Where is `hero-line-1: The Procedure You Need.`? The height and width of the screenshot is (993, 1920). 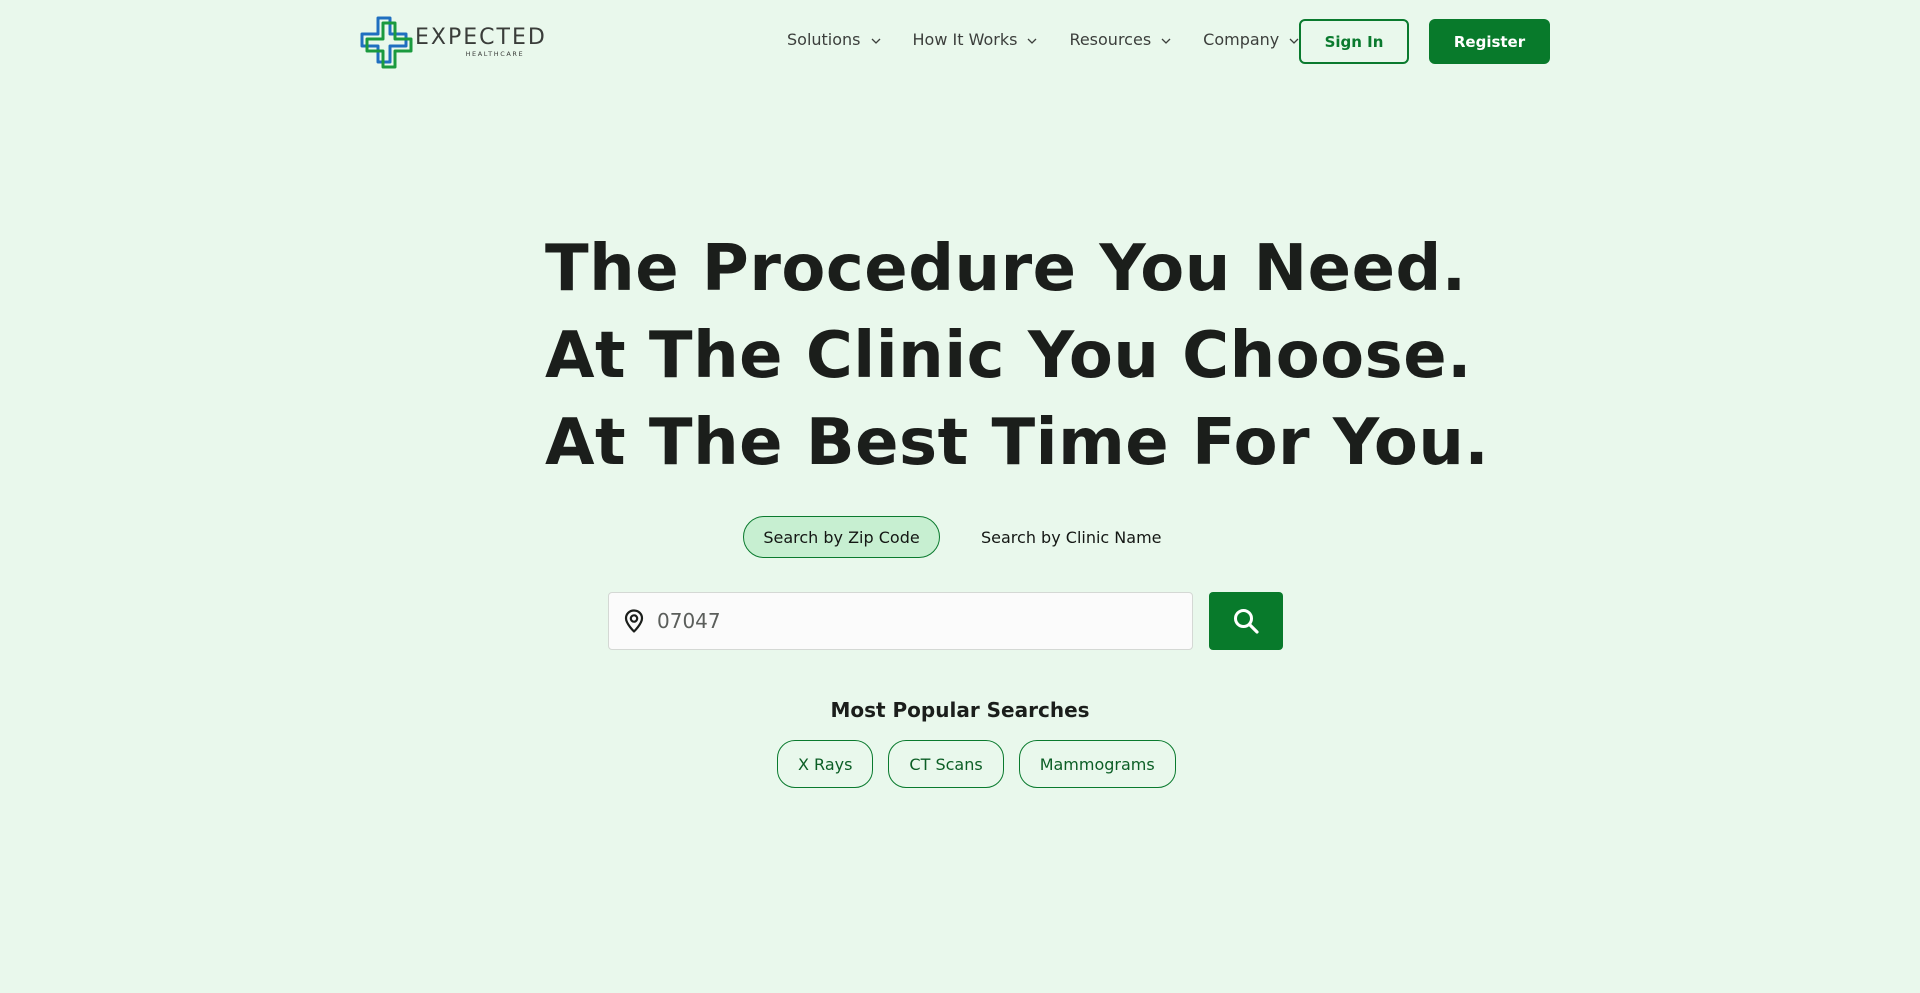 hero-line-1: The Procedure You Need. is located at coordinates (1006, 269).